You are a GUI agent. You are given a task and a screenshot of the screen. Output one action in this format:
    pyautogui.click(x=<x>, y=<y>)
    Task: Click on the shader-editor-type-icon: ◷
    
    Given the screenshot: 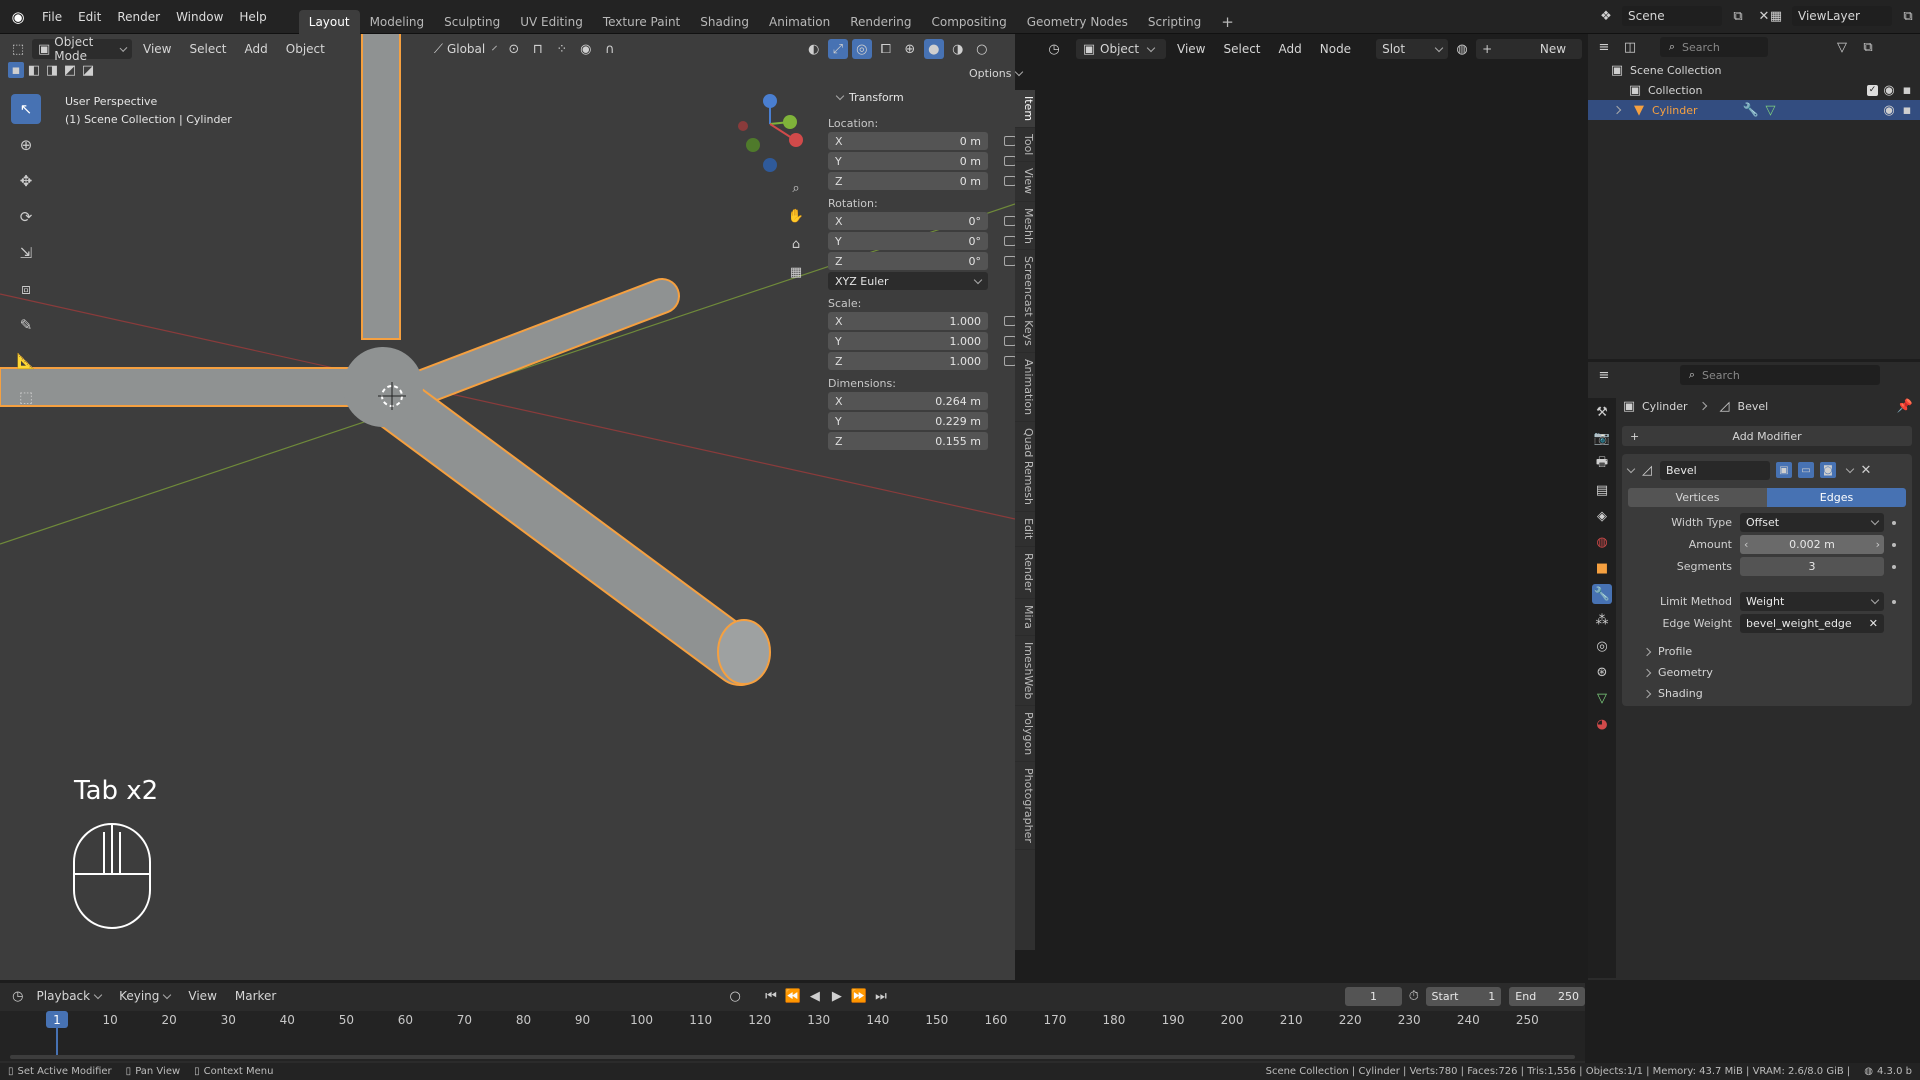 What is the action you would take?
    pyautogui.click(x=1054, y=49)
    